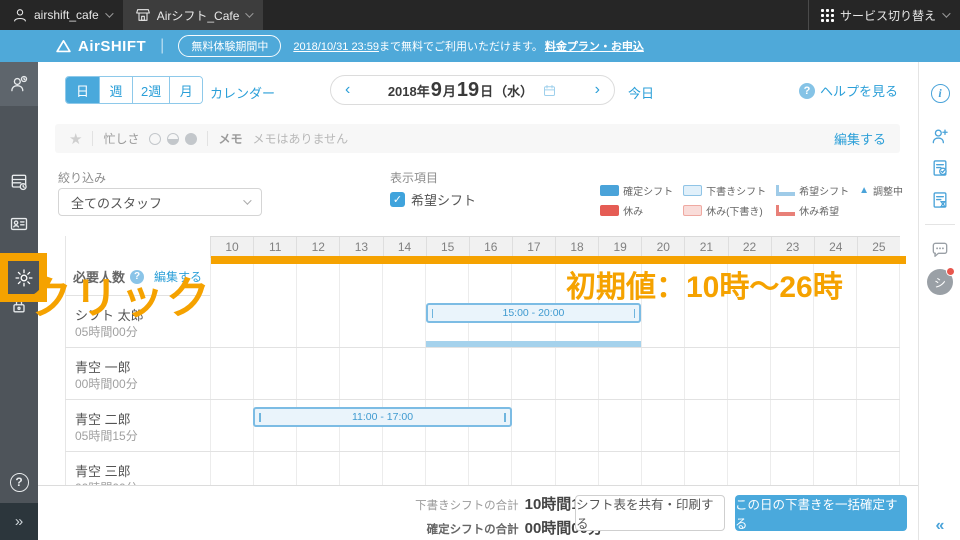  What do you see at coordinates (155, 138) in the screenshot?
I see `busy-low-icon` at bounding box center [155, 138].